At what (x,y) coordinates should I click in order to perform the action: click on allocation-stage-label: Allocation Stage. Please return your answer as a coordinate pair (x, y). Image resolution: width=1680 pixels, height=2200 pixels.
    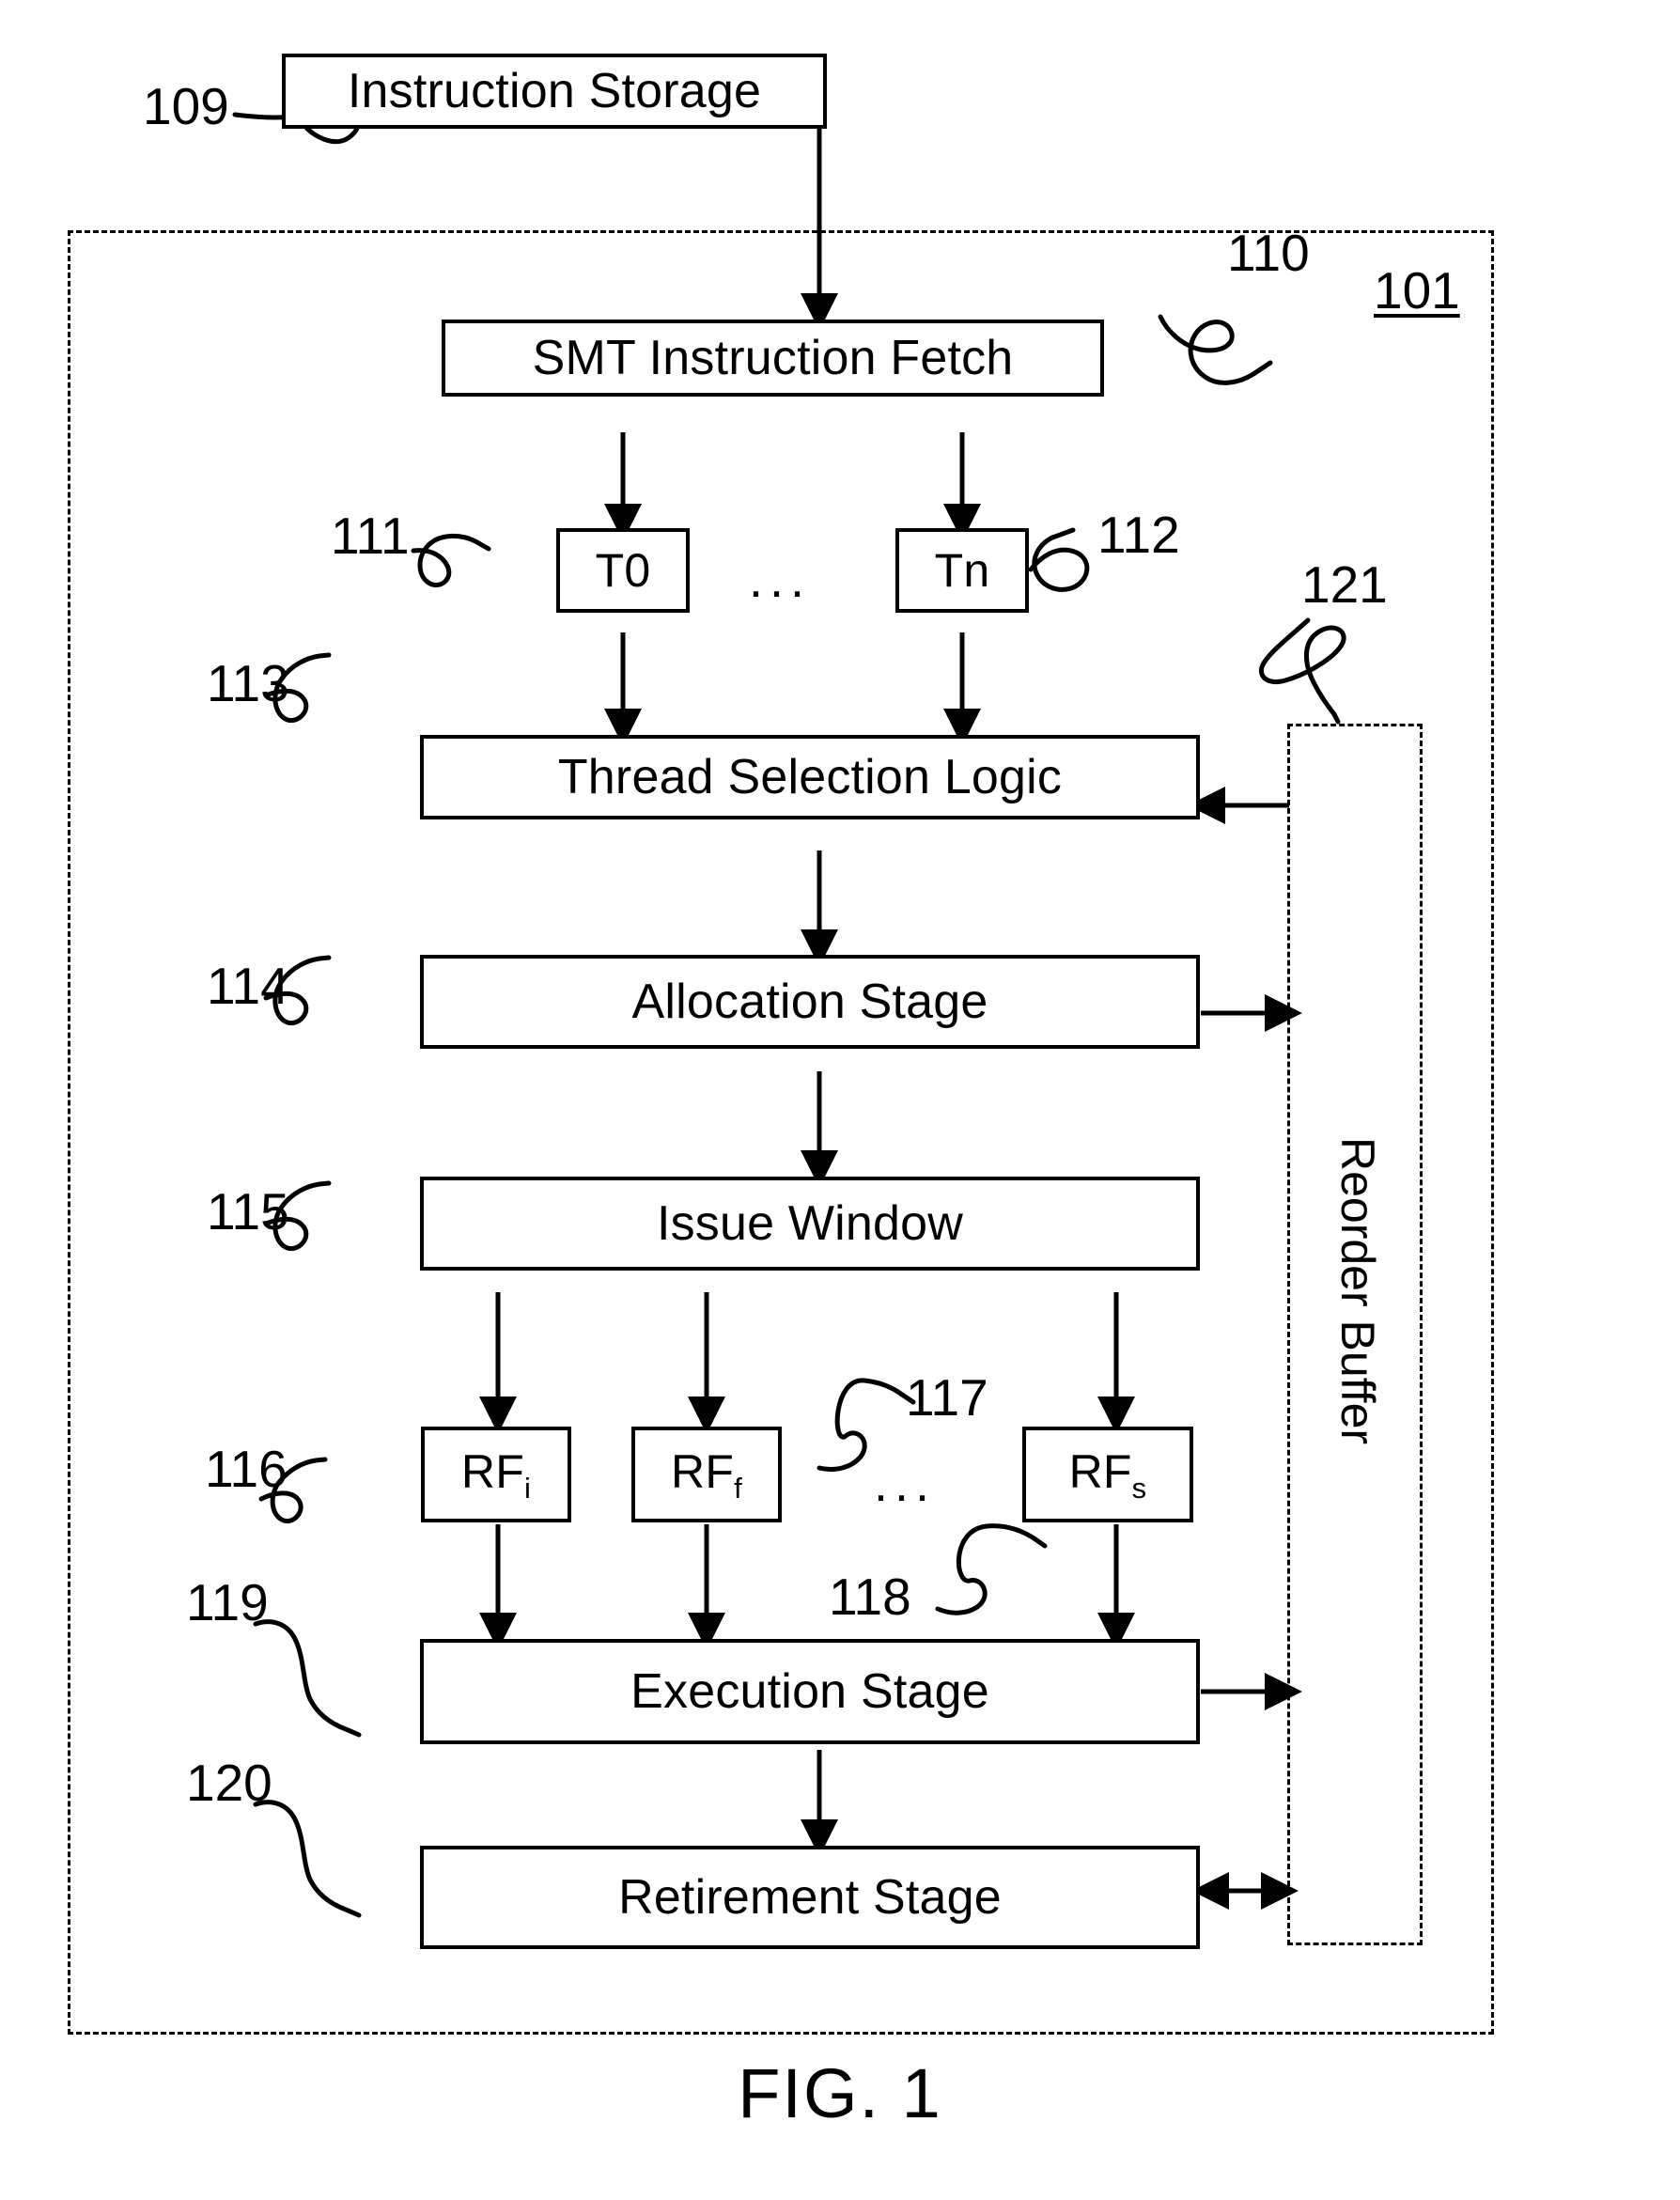
    Looking at the image, I should click on (809, 1002).